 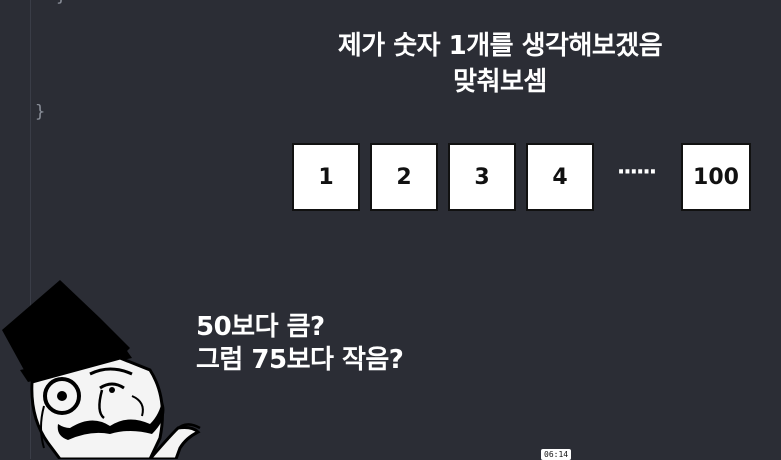 What do you see at coordinates (300, 360) in the screenshot?
I see `question-line-2: 그럼 75보다 작음?` at bounding box center [300, 360].